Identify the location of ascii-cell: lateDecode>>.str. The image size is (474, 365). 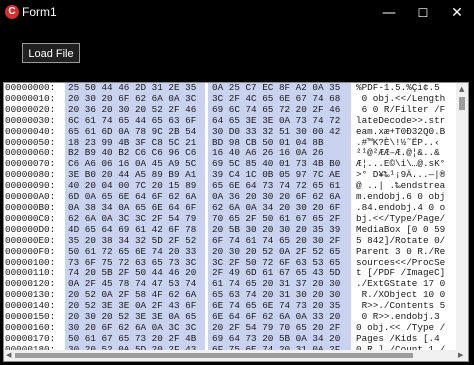
(401, 120).